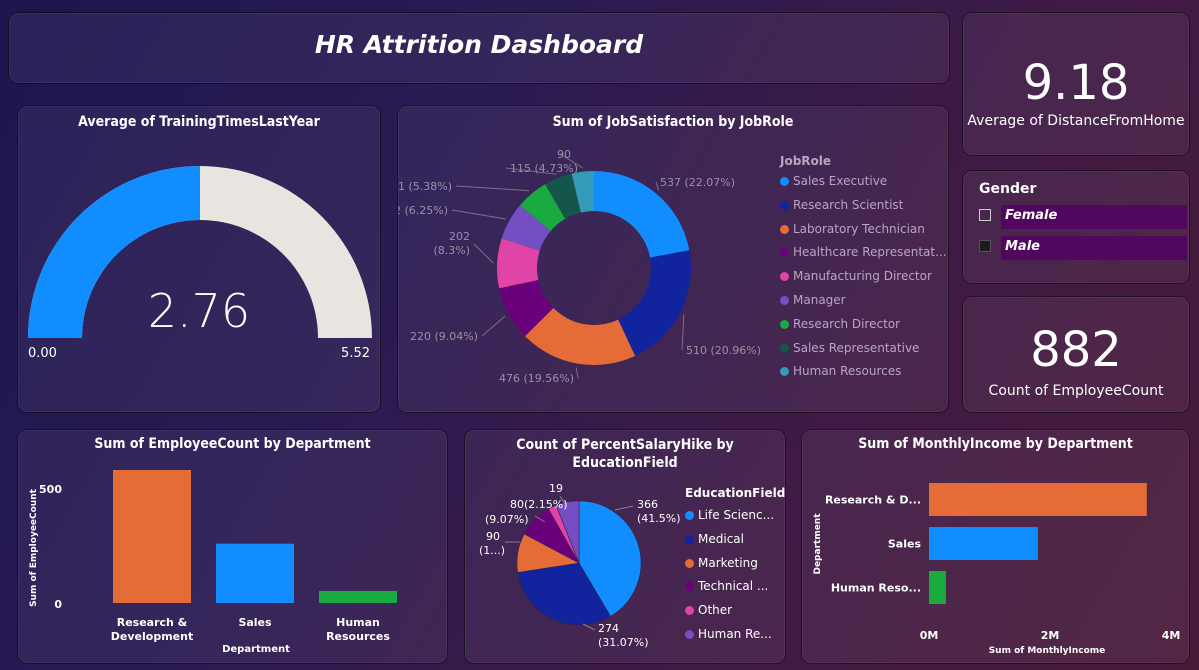 Image resolution: width=1199 pixels, height=670 pixels. Describe the element at coordinates (840, 371) in the screenshot. I see `legend-item: Human Resources` at that location.